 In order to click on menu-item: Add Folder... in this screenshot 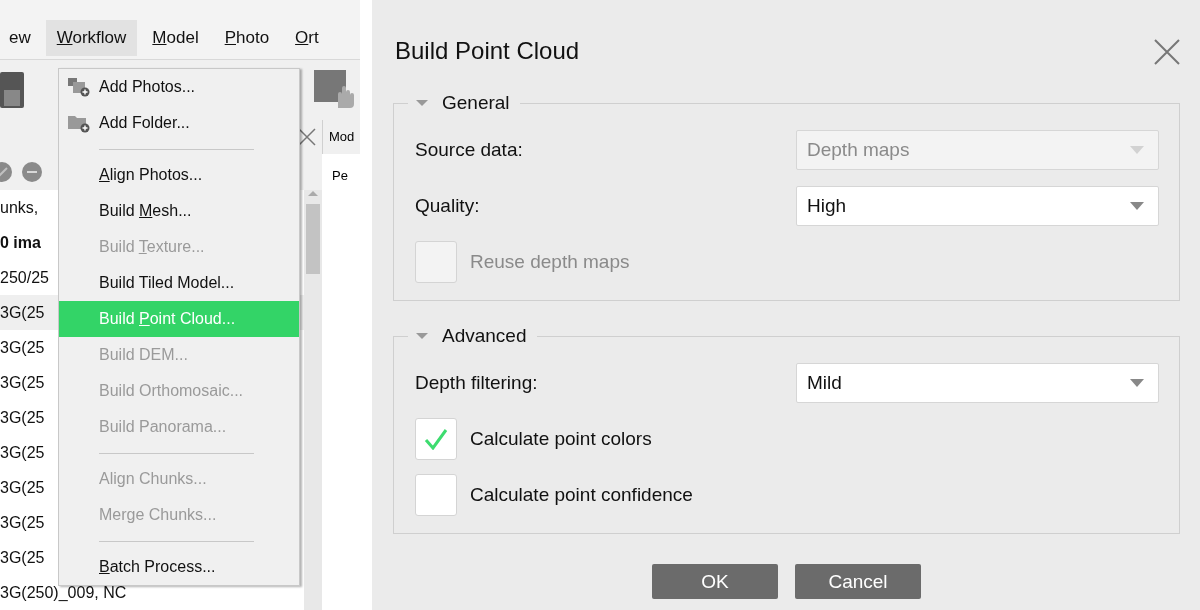, I will do `click(179, 123)`.